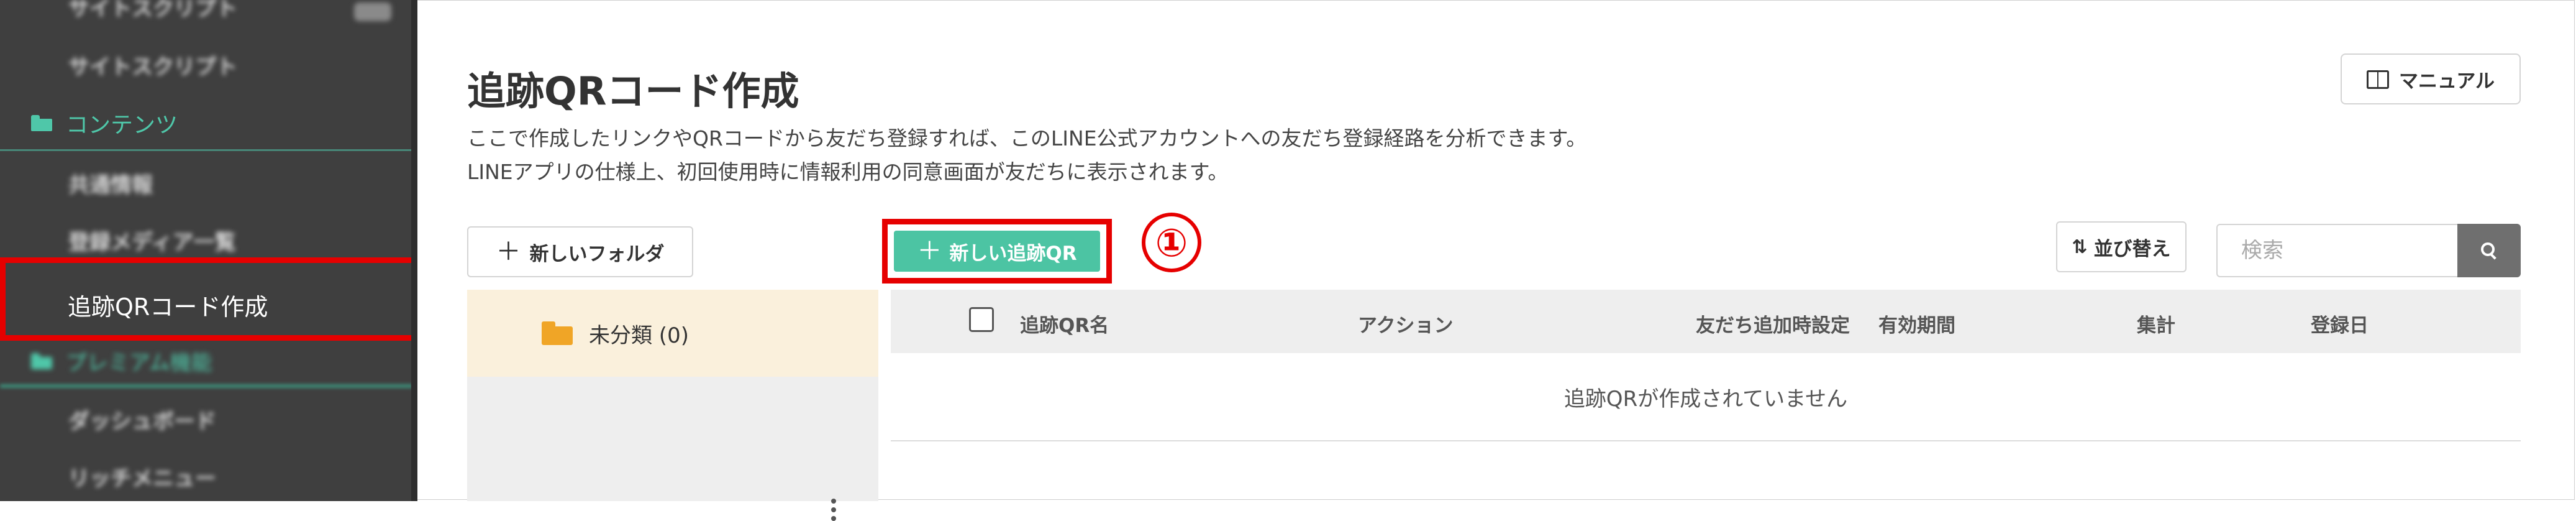  I want to click on new-folder-button: ＋ 新しいフォルダ, so click(580, 251).